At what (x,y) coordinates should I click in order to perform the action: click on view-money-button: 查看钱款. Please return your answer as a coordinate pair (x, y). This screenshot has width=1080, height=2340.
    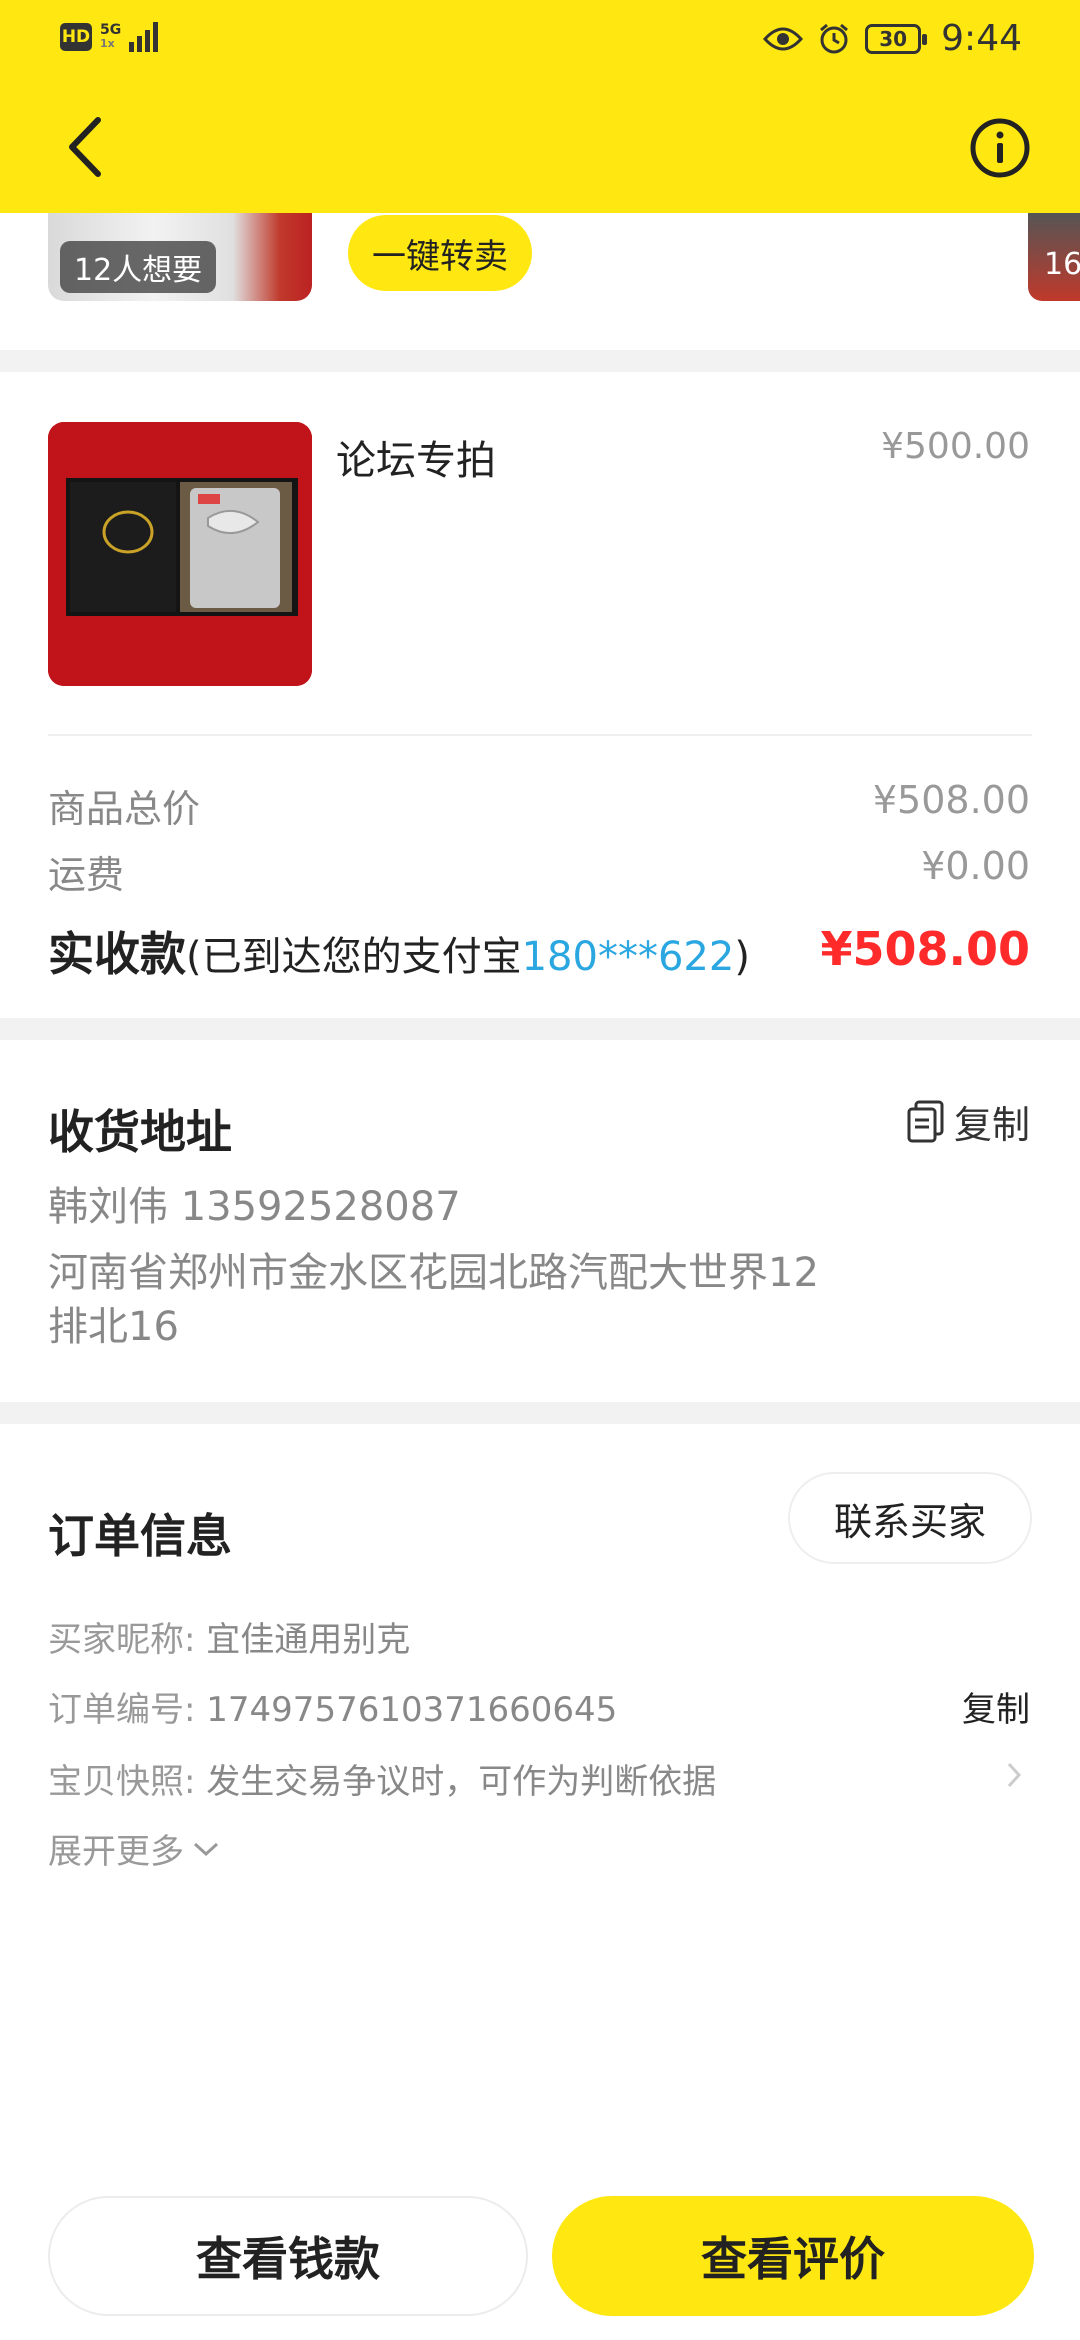
    Looking at the image, I should click on (288, 2256).